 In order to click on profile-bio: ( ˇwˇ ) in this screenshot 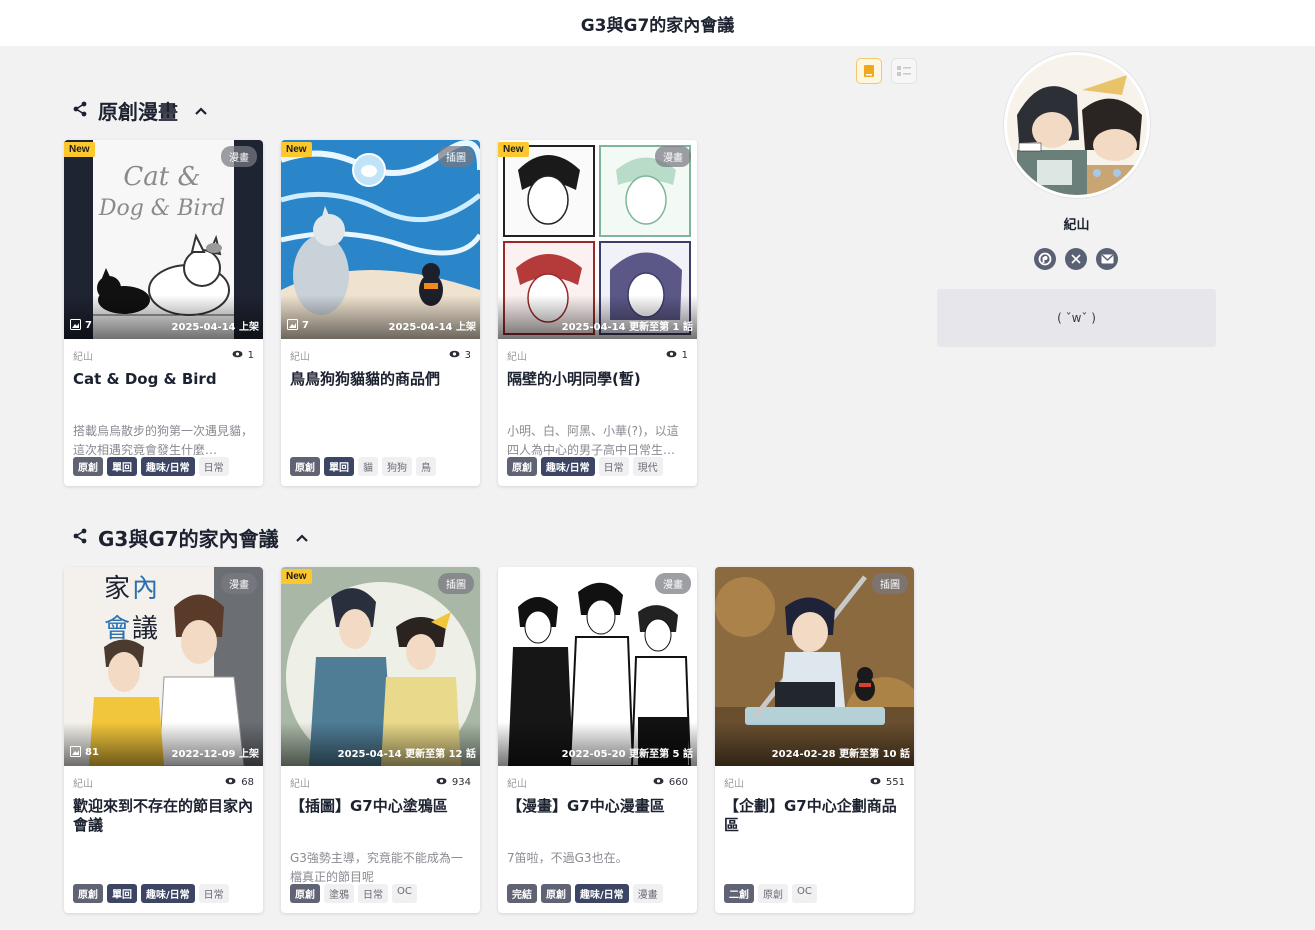, I will do `click(1076, 318)`.